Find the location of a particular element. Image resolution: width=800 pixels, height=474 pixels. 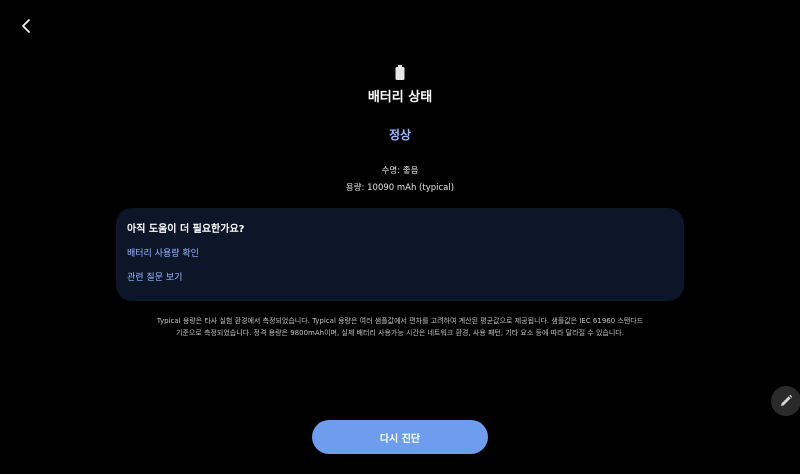

back-button is located at coordinates (26, 26).